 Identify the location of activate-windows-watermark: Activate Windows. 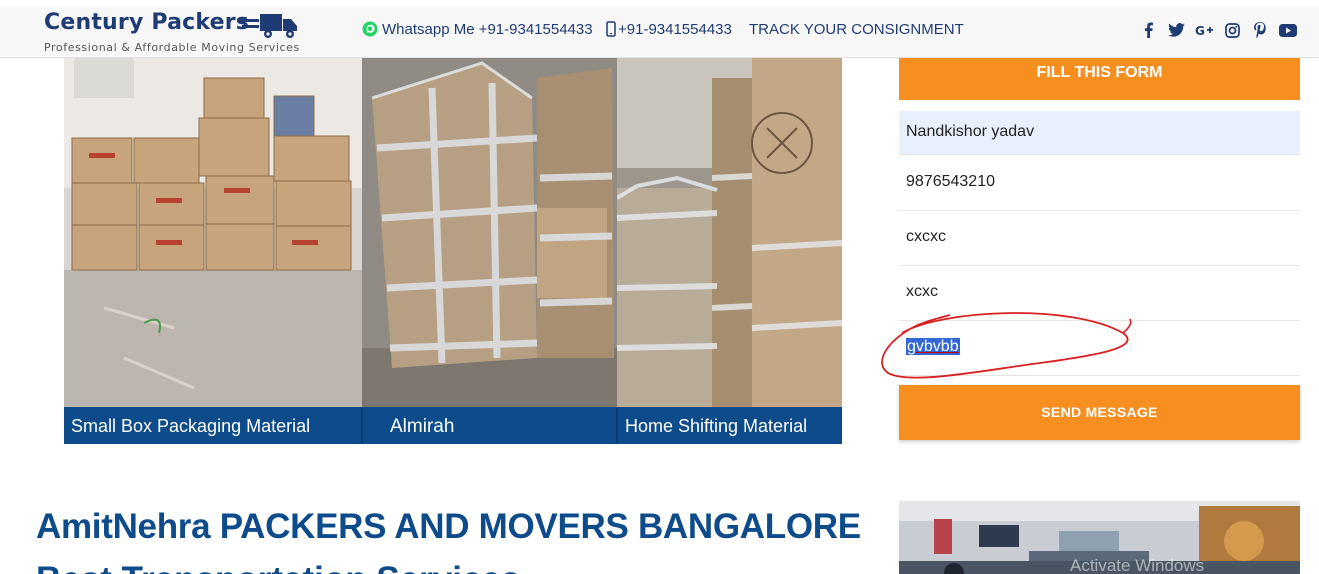
(1137, 565).